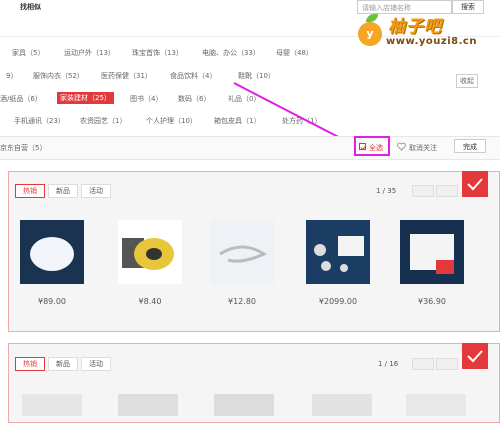  What do you see at coordinates (470, 146) in the screenshot?
I see `done-button: 完成` at bounding box center [470, 146].